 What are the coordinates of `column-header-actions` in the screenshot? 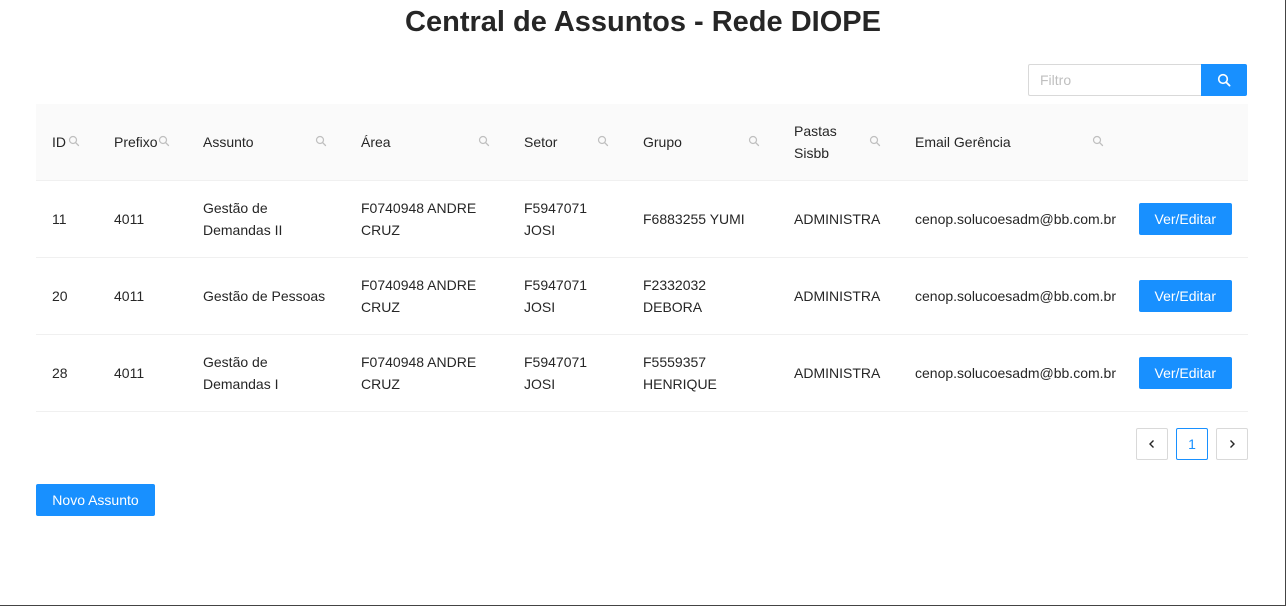 It's located at (1185, 142).